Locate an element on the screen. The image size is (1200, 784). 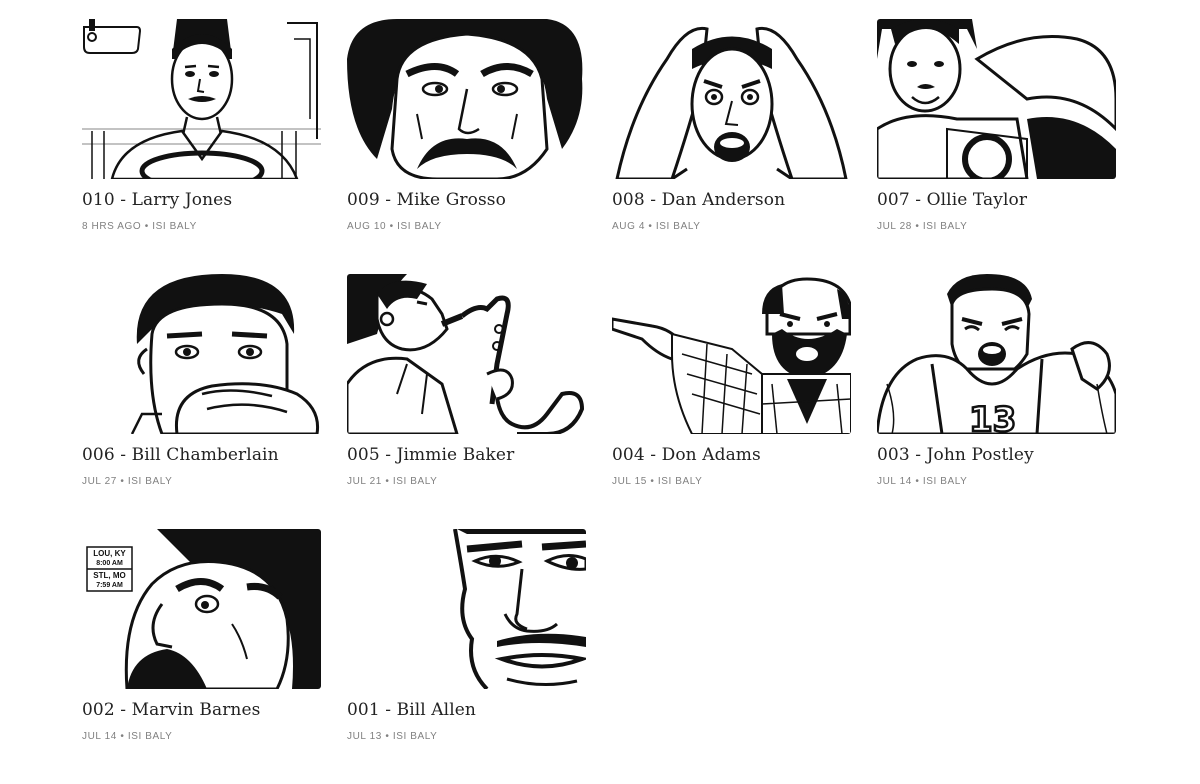
post-title: 010 - Larry Jones is located at coordinates (201, 200).